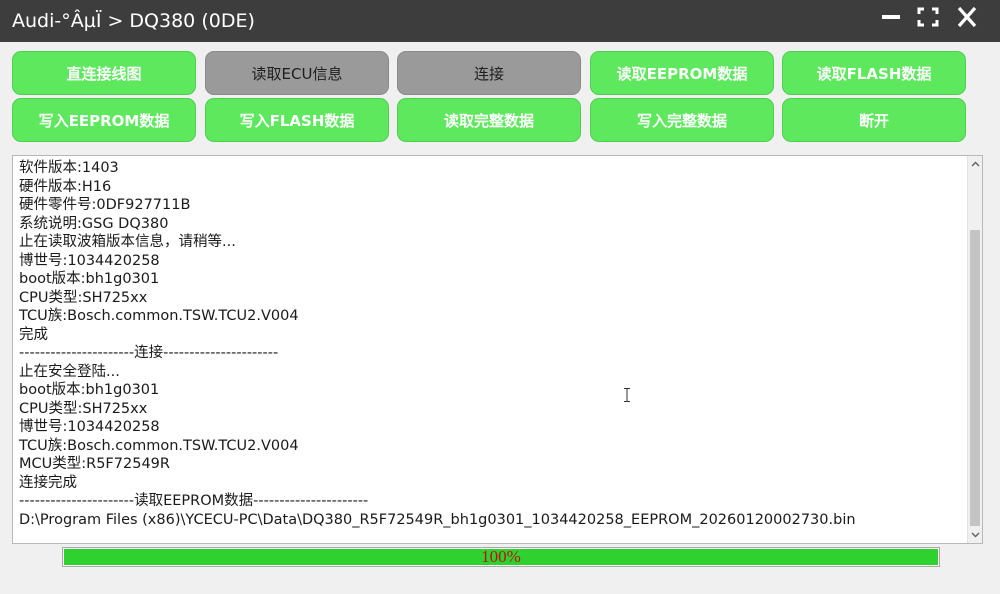  I want to click on chevron-up-icon, so click(975, 164).